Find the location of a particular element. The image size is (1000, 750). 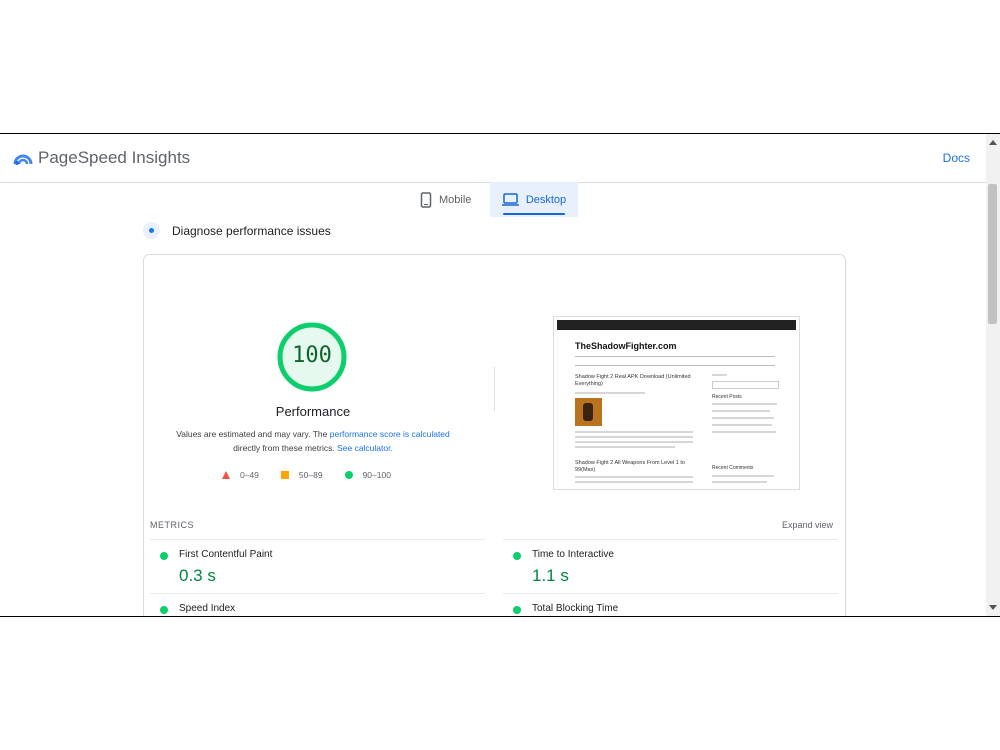

see-calculator-link: See calculator. is located at coordinates (365, 448).